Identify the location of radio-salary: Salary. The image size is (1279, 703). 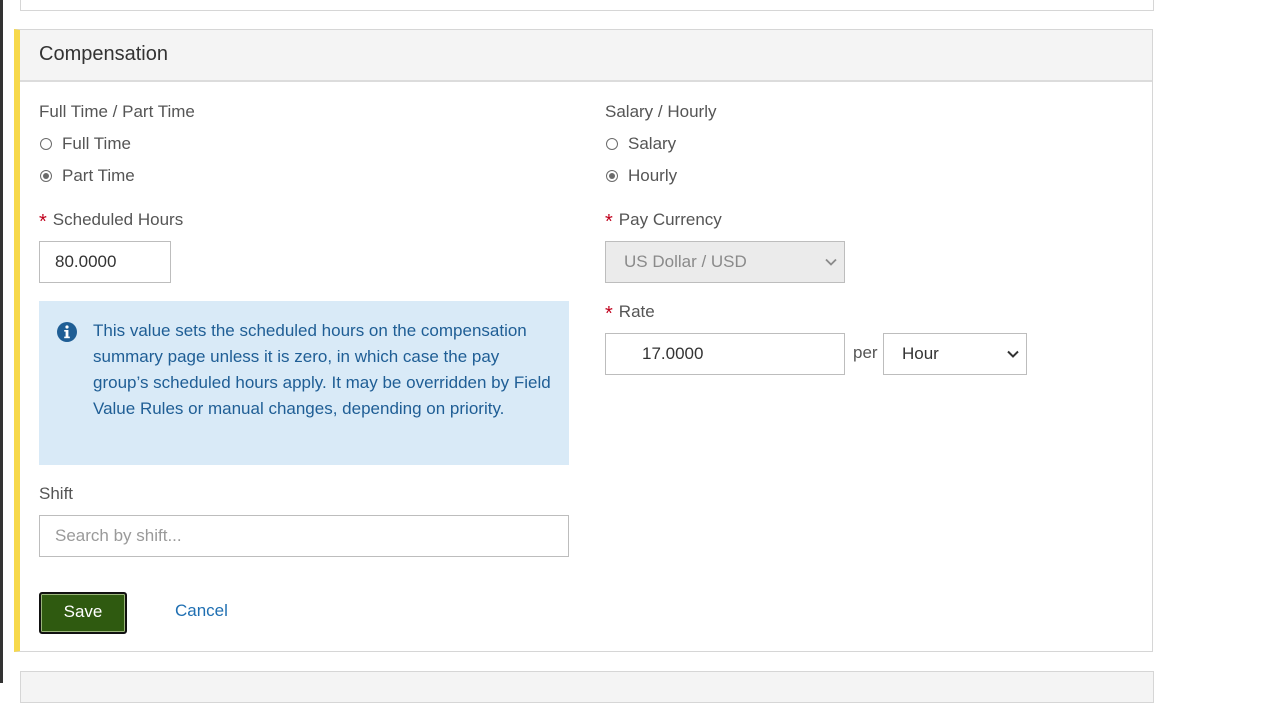
(641, 144).